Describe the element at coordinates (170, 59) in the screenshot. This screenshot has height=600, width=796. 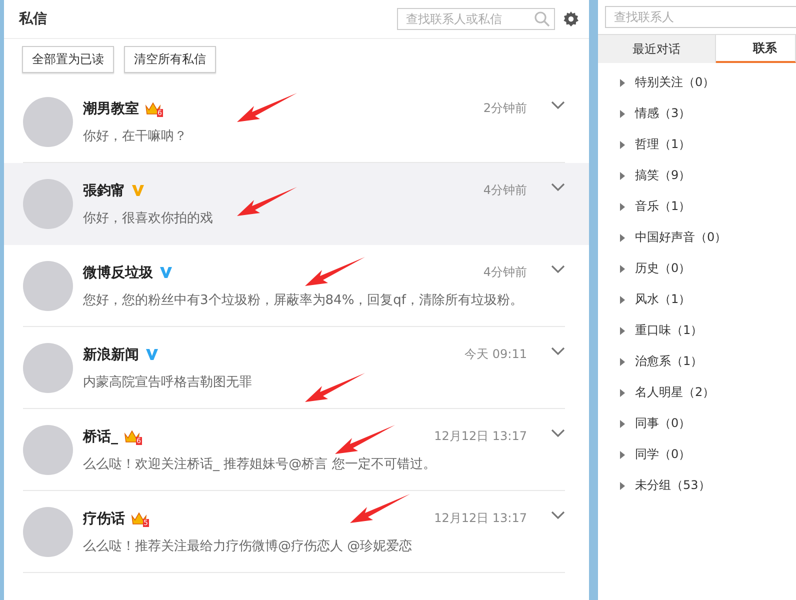
I see `action-button: 清空所有私信` at that location.